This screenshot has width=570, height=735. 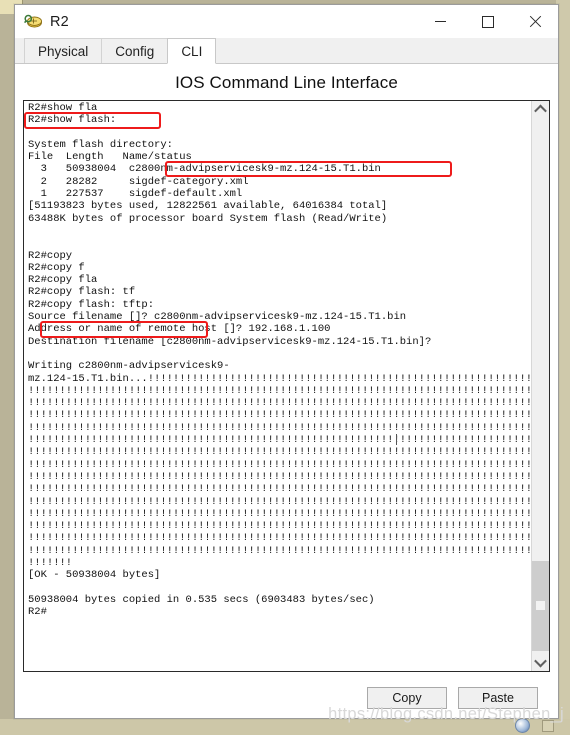 What do you see at coordinates (63, 50) in the screenshot?
I see `tab-physical: Physical` at bounding box center [63, 50].